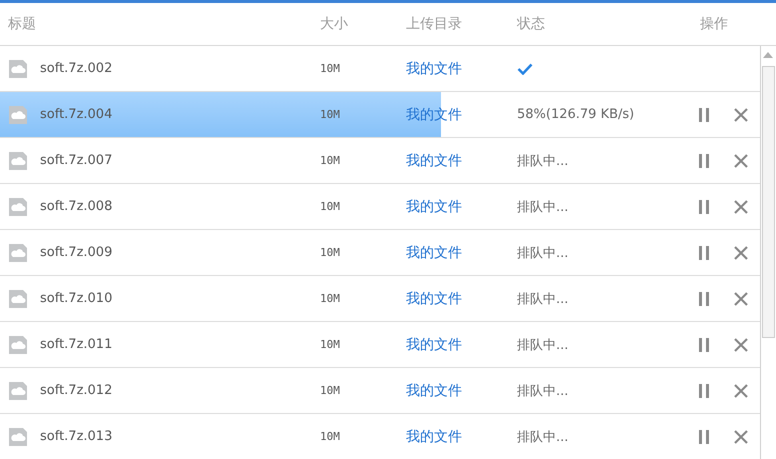 Image resolution: width=776 pixels, height=459 pixels. Describe the element at coordinates (76, 114) in the screenshot. I see `file-name: soft.7z.004` at that location.